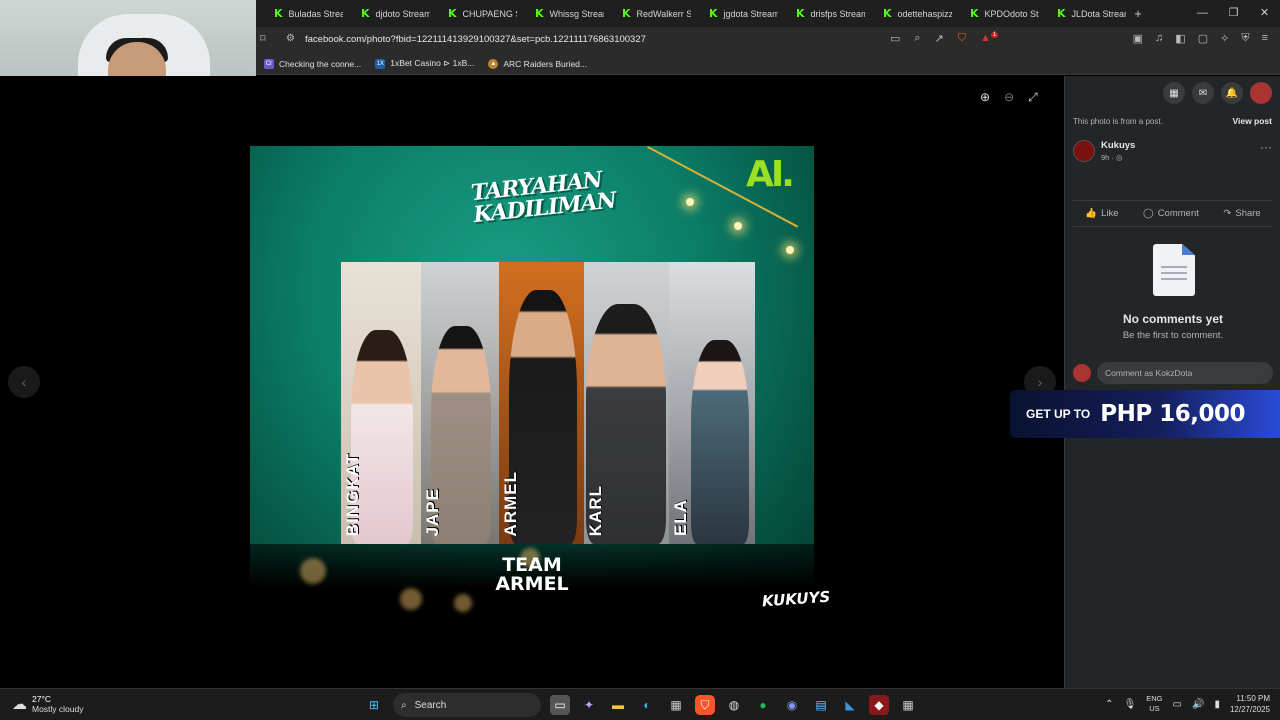 The image size is (1280, 720). What do you see at coordinates (1118, 121) in the screenshot?
I see `from-post-text: This photo is from a post.` at bounding box center [1118, 121].